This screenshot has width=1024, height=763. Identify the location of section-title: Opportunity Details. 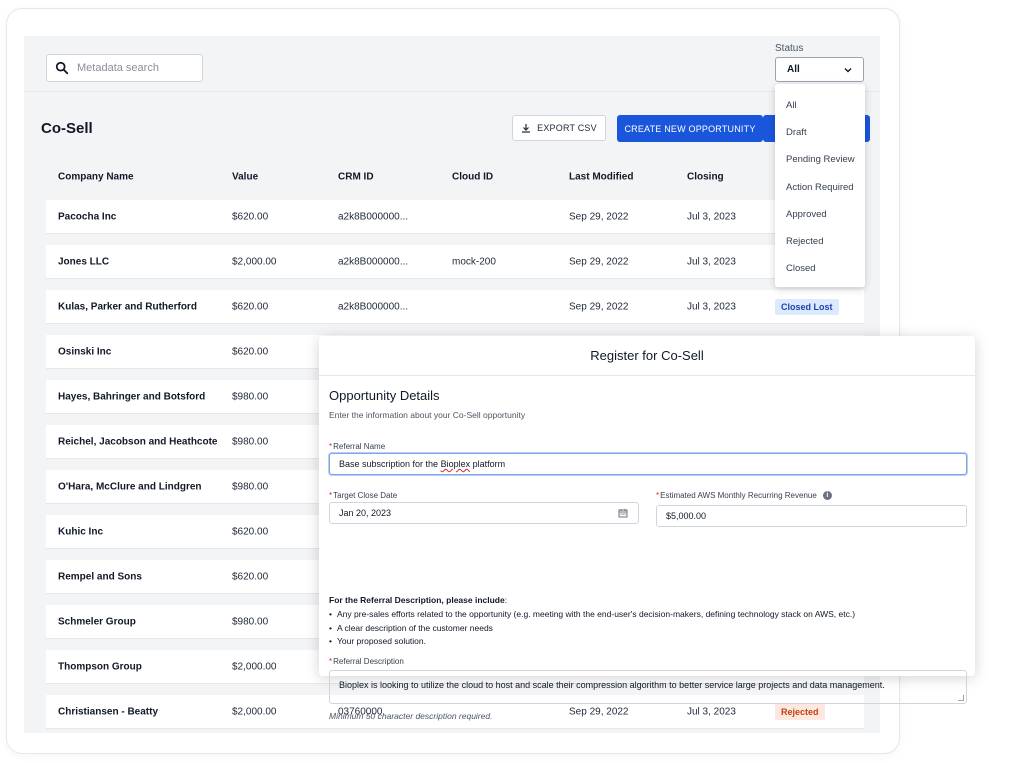
(384, 395).